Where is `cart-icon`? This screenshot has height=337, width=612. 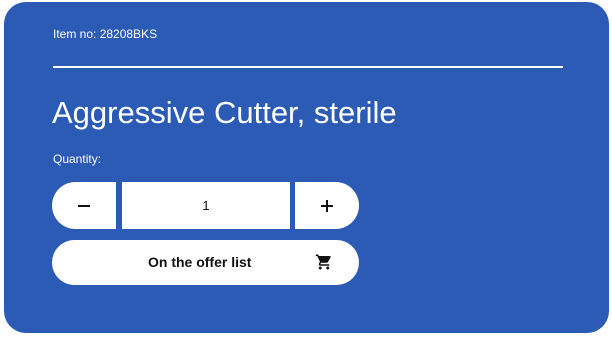 cart-icon is located at coordinates (323, 262).